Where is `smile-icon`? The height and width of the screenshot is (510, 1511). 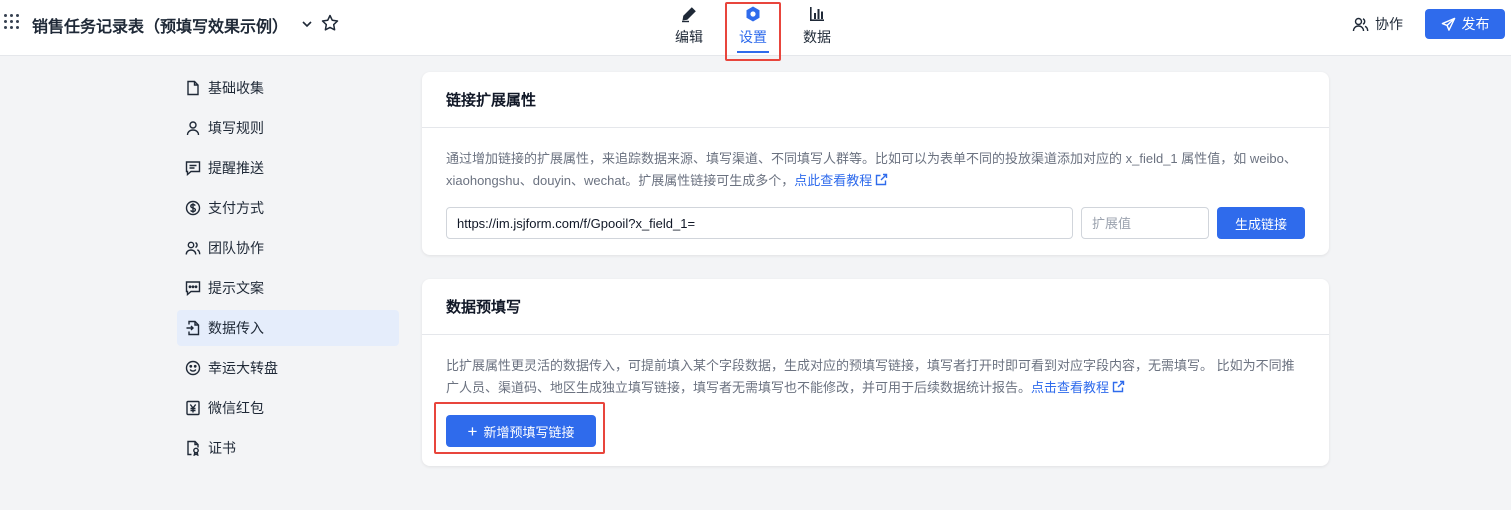 smile-icon is located at coordinates (193, 368).